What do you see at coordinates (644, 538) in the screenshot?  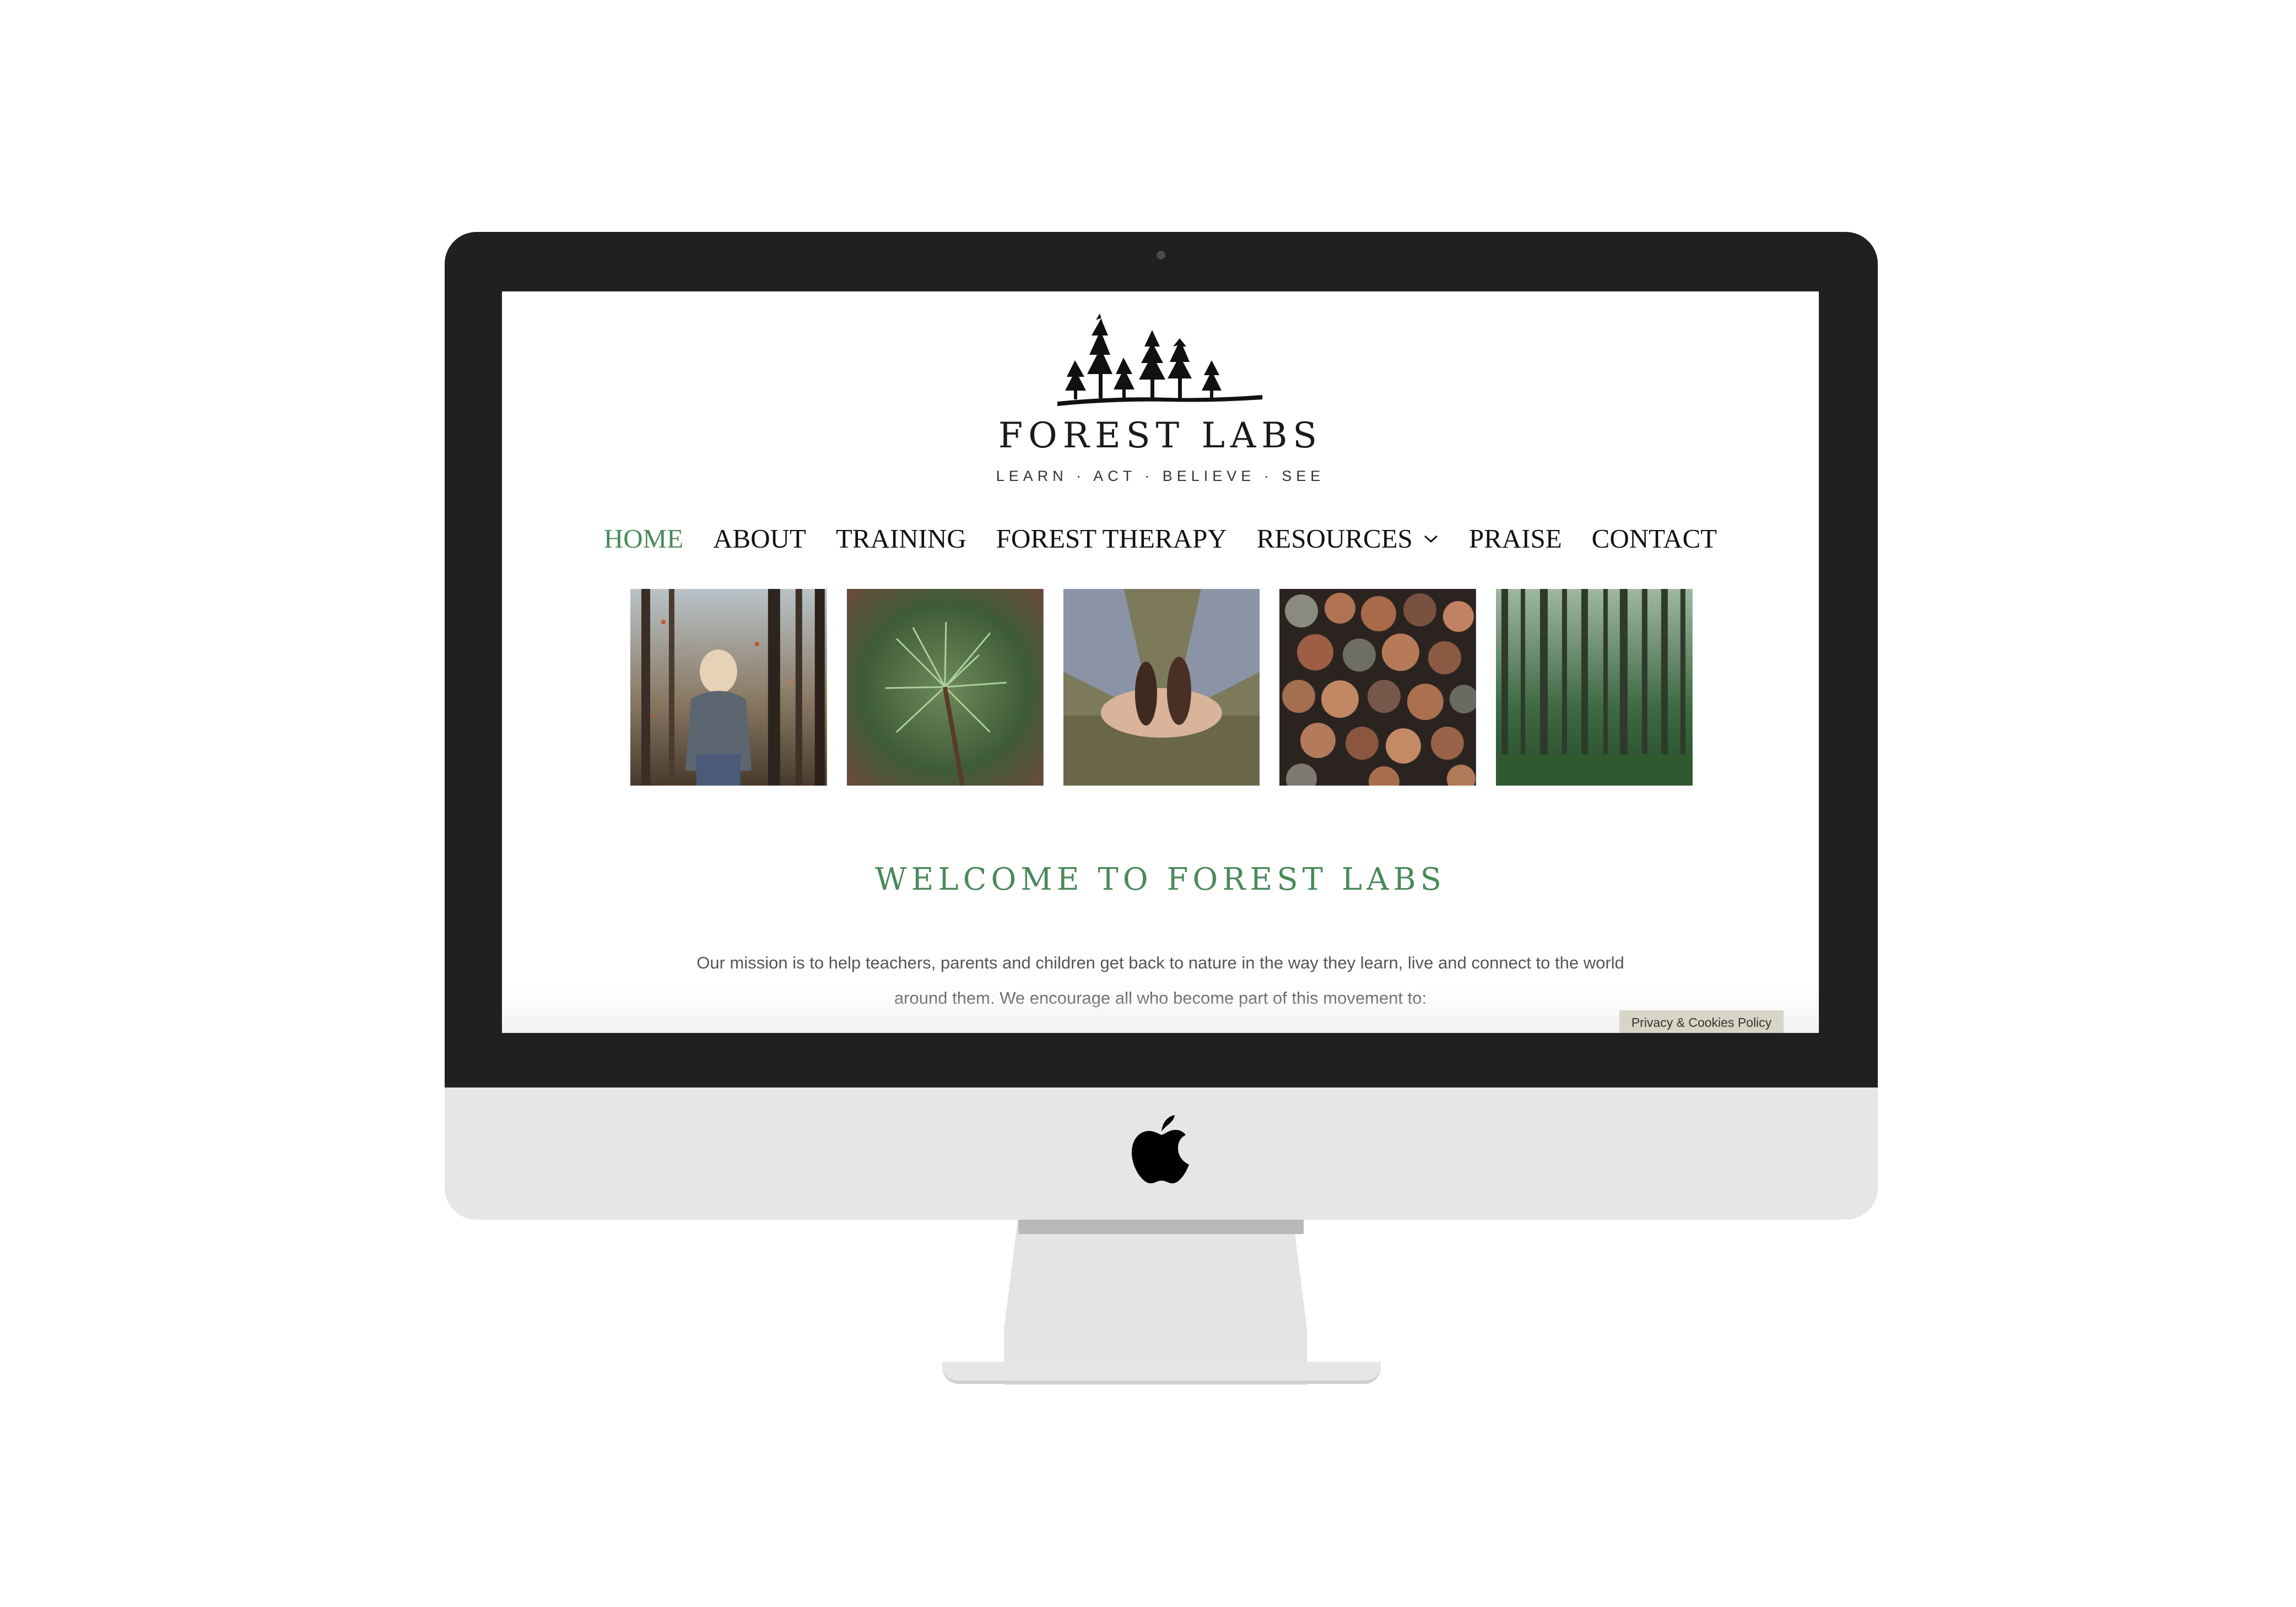 I see `nav-item-home: HOME` at bounding box center [644, 538].